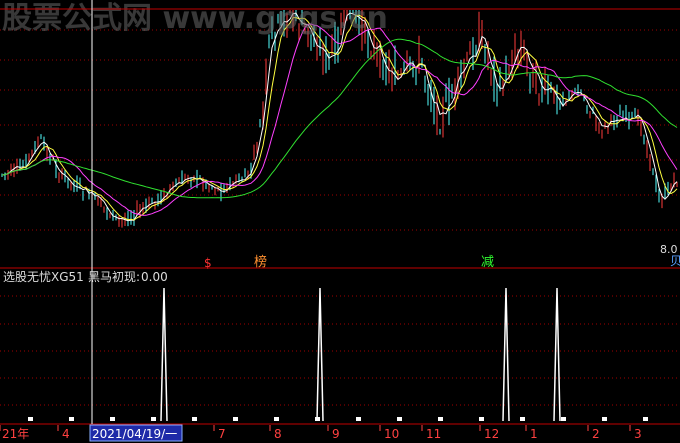  Describe the element at coordinates (154, 277) in the screenshot. I see `indicator-value: 0.00` at that location.